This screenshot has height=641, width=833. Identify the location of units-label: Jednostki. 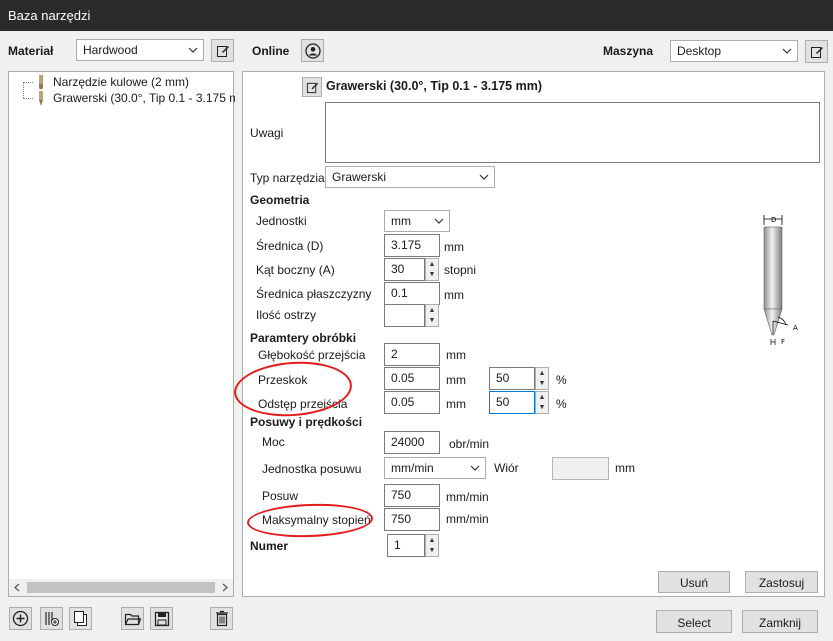
(281, 221).